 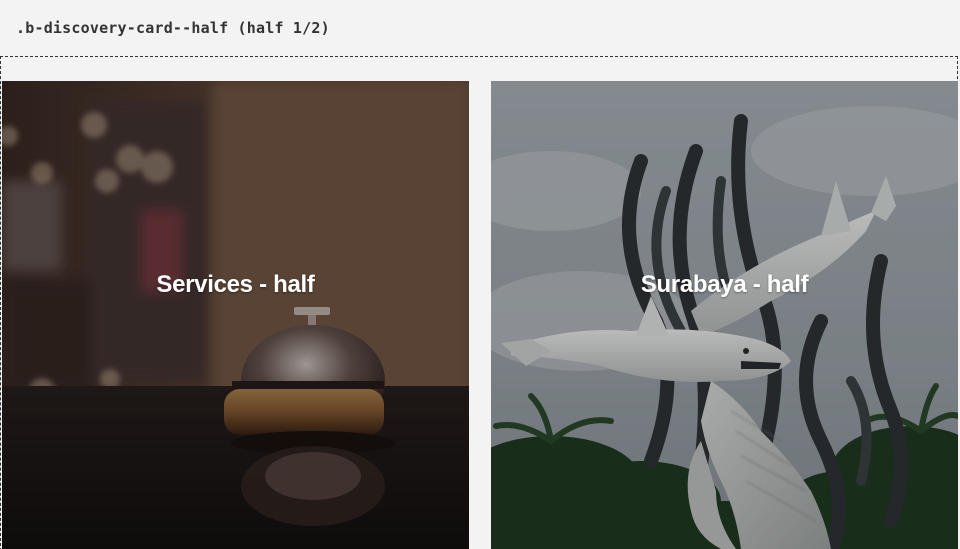 I want to click on component-label-bar: .b-discovery-card--half (half 1/2), so click(x=480, y=28).